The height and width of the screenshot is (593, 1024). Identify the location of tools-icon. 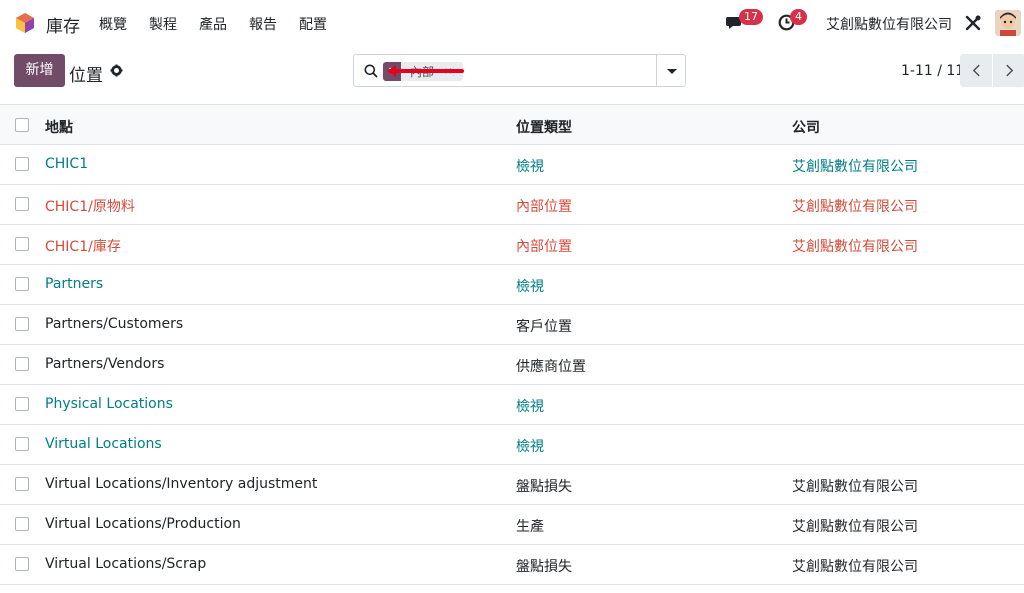
(973, 23).